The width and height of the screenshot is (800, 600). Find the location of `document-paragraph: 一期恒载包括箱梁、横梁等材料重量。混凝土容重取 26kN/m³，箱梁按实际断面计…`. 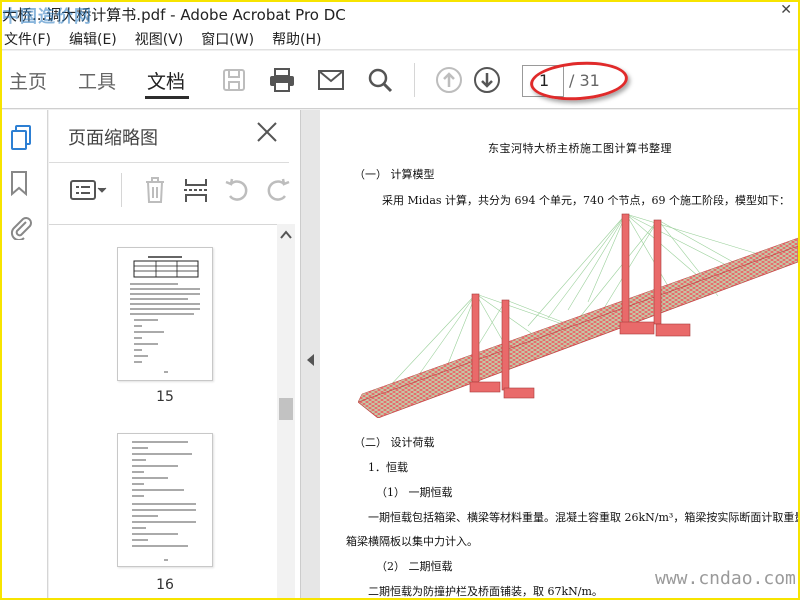

document-paragraph: 一期恒载包括箱梁、横梁等材料重量。混凝土容重取 26kN/m³，箱梁按实际断面计… is located at coordinates (583, 517).